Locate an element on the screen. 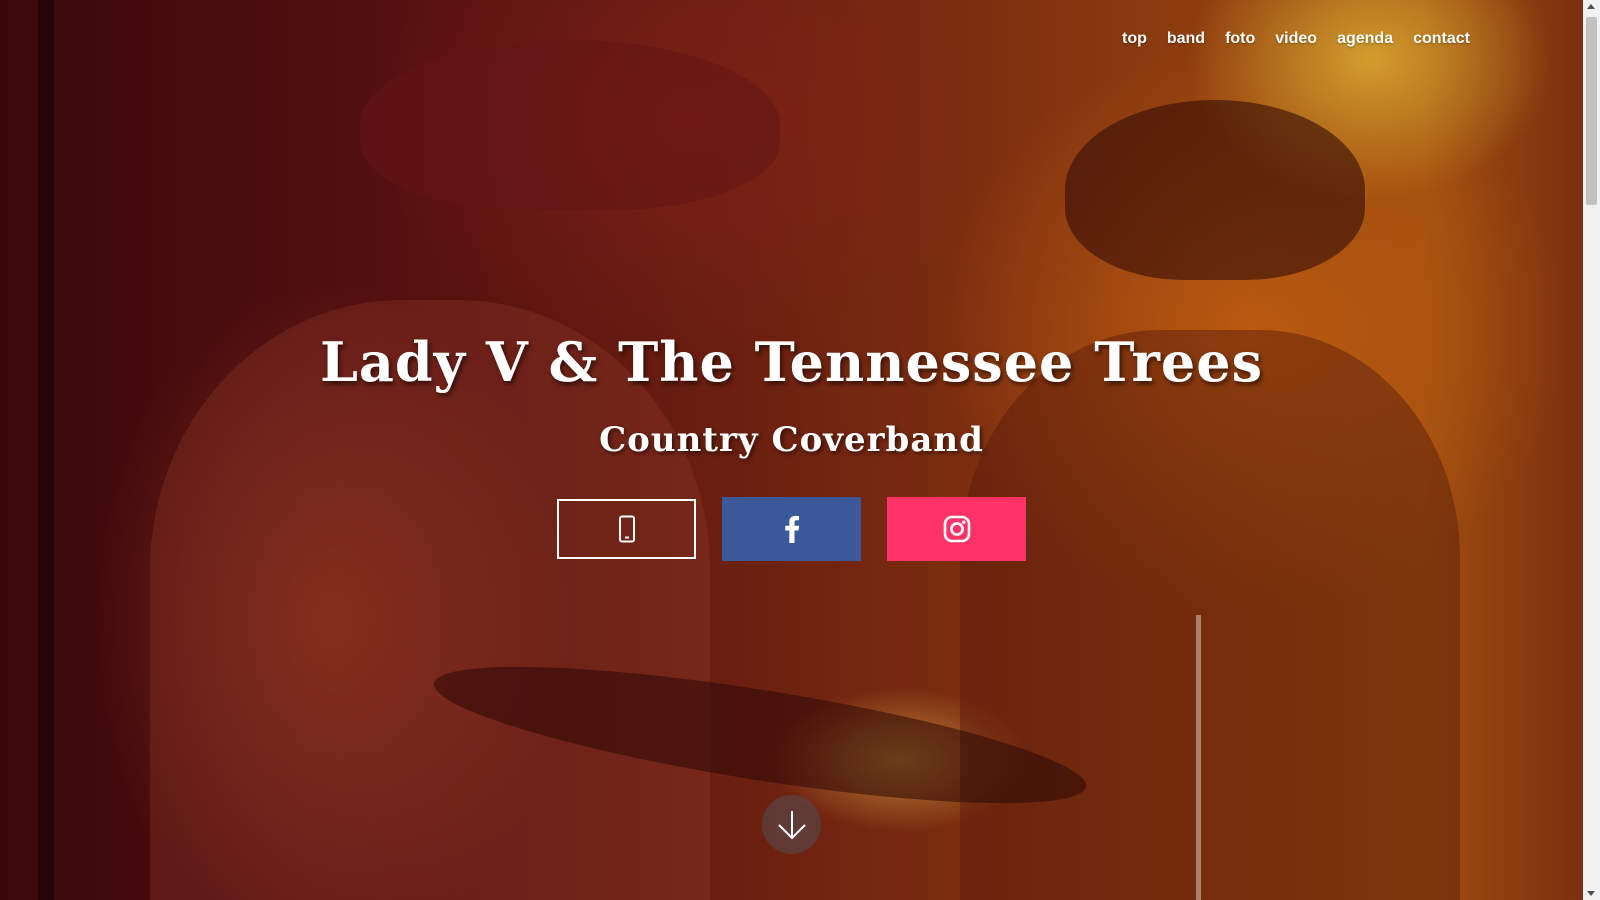 The height and width of the screenshot is (900, 1600). arrow-down-icon is located at coordinates (791, 824).